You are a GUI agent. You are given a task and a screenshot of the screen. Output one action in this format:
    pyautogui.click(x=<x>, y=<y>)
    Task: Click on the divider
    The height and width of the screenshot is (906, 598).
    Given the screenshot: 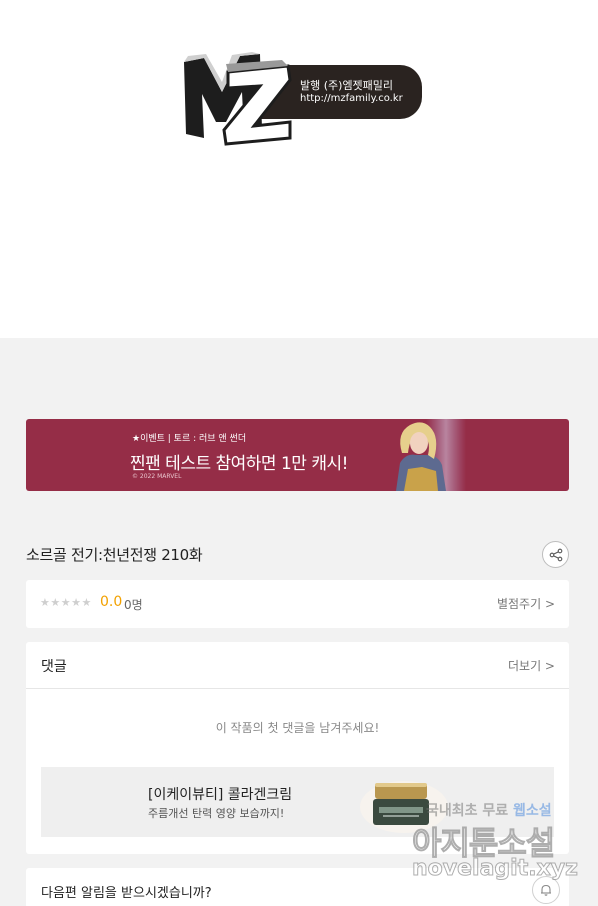 What is the action you would take?
    pyautogui.click(x=297, y=688)
    